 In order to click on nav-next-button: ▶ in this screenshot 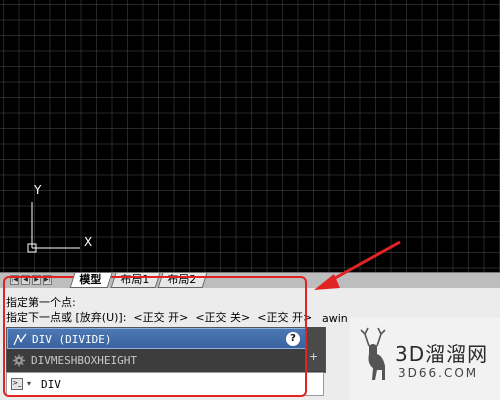, I will do `click(36, 280)`.